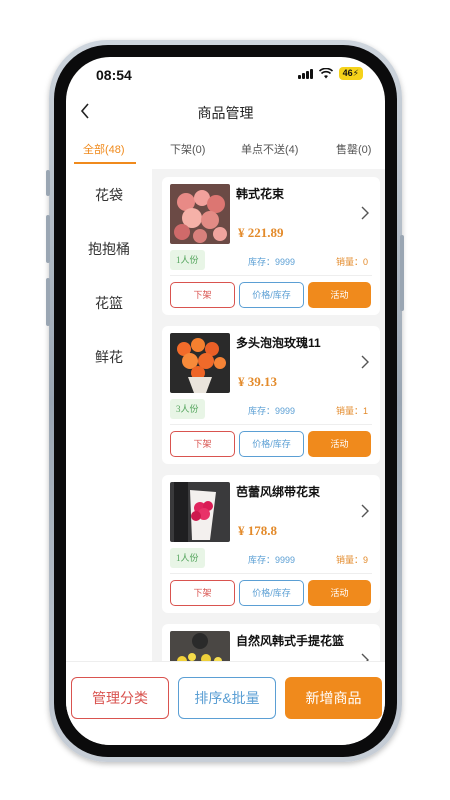 The image size is (450, 800). I want to click on nav-bar: 商品管理, so click(225, 112).